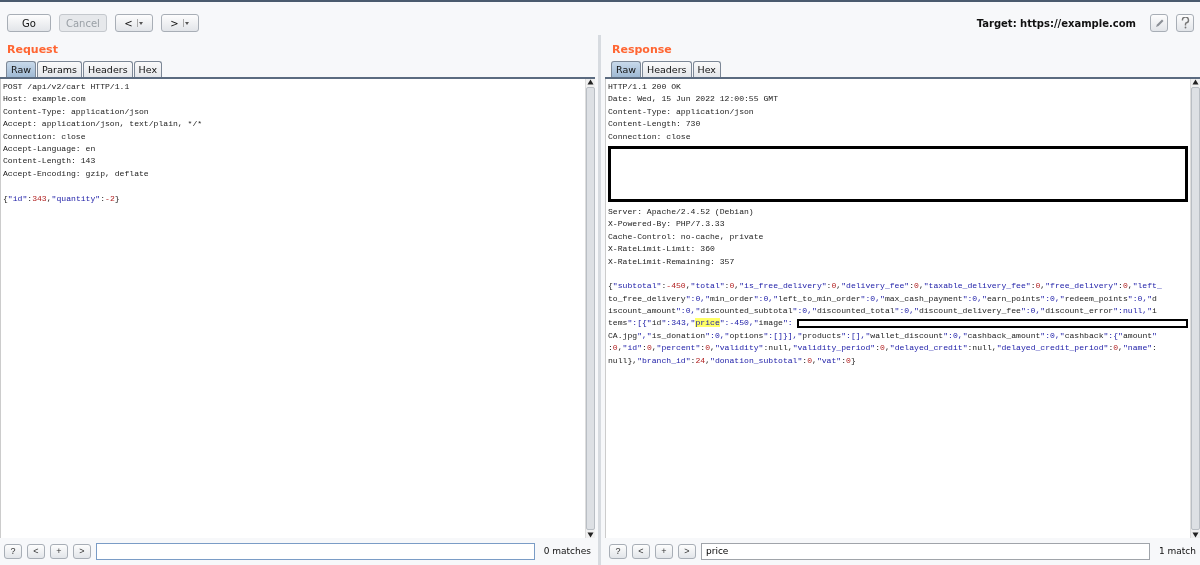 This screenshot has width=1200, height=565. Describe the element at coordinates (882, 335) in the screenshot. I see `code-line: CA.jpg","is_donation":0,"options":[]}],"products":[],"wallet_discount":0,"cashback_amount":0,"cashback":{"amount"` at that location.